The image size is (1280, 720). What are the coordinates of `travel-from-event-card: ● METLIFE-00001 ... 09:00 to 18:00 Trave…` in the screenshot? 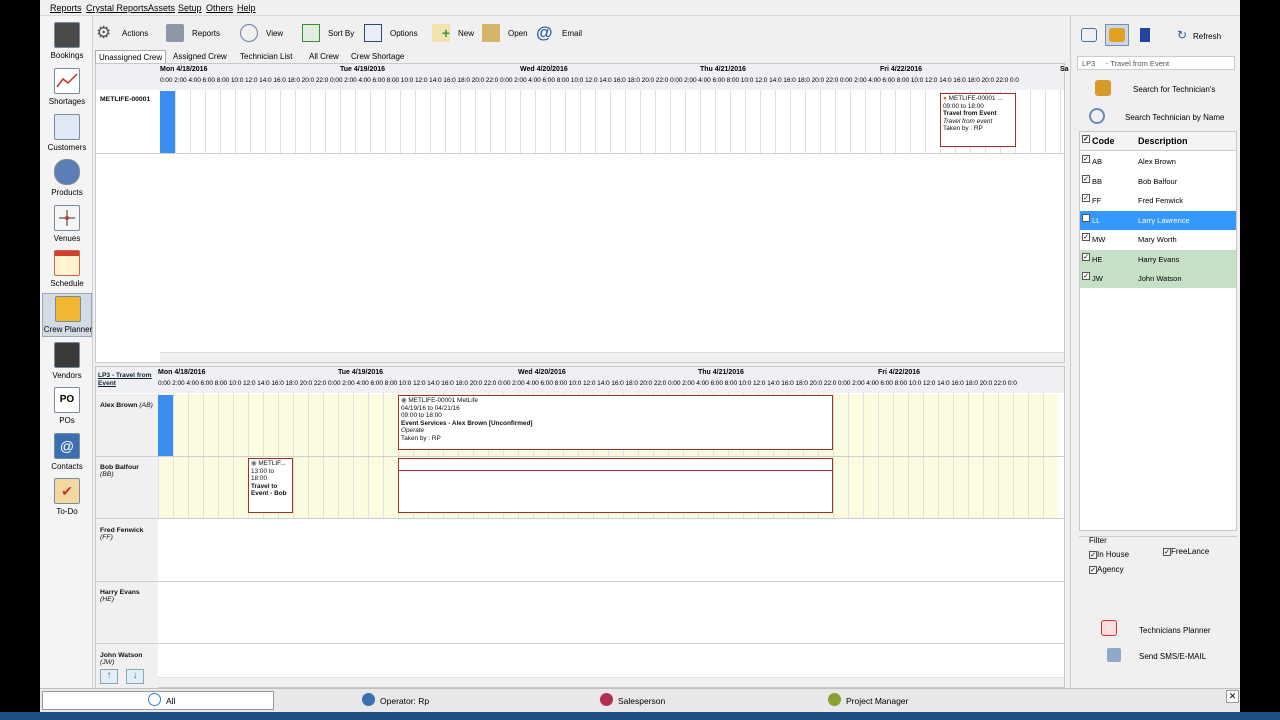 It's located at (978, 120).